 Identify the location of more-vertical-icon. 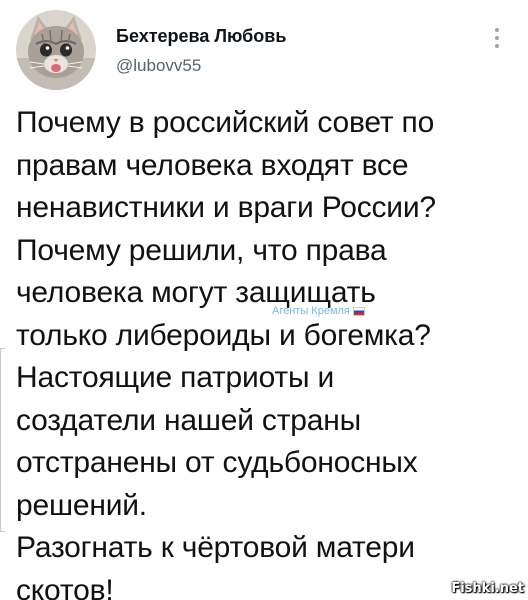
(497, 39).